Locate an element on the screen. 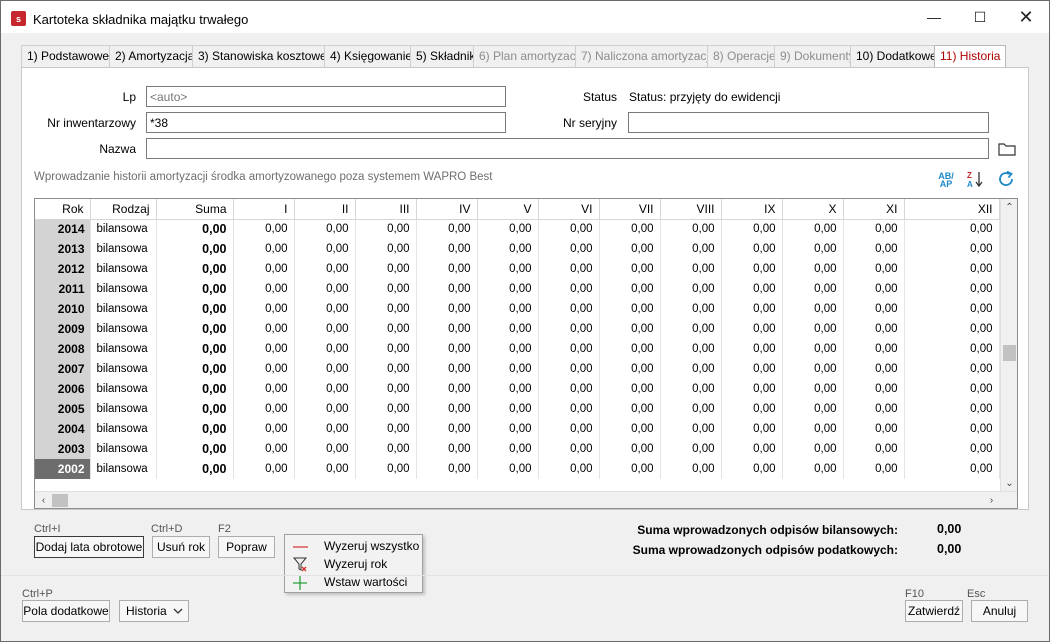 This screenshot has width=1050, height=642. menu-item-wyzeruj-wszystko: Wyzeruj wszystko is located at coordinates (356, 546).